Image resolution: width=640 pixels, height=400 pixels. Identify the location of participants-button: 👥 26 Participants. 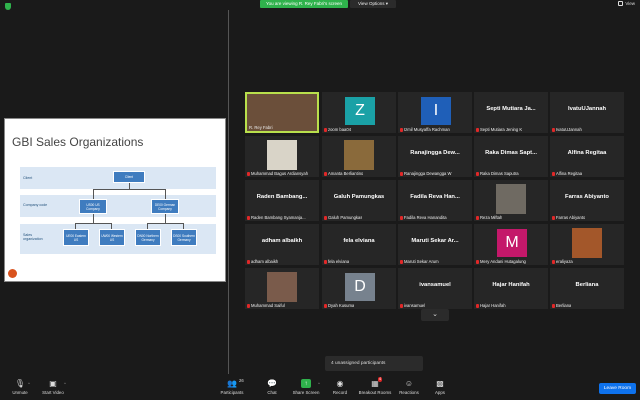
(232, 386).